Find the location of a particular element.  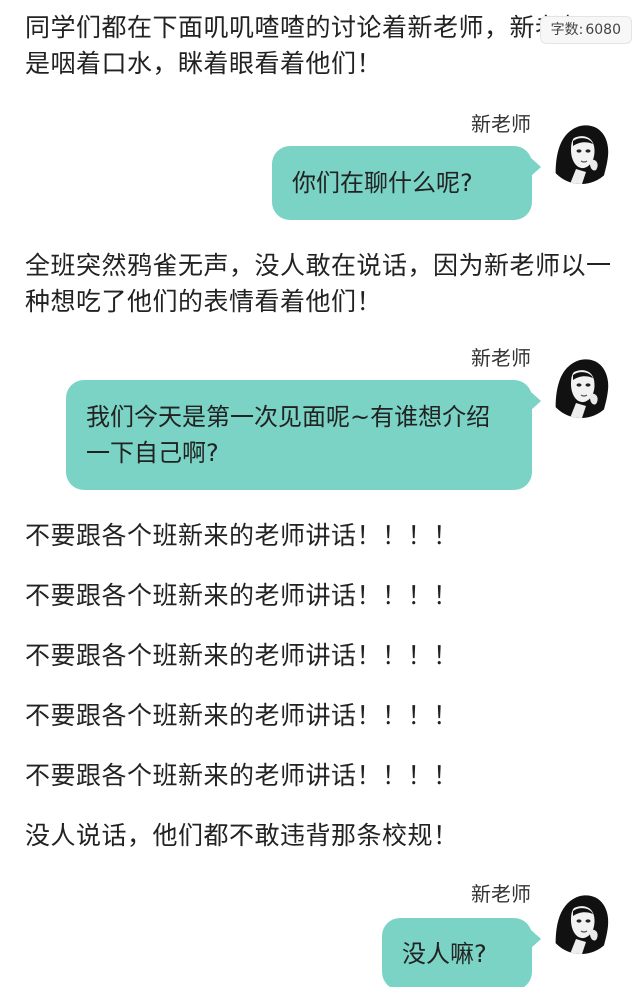

message-bubble: 我们今天是第一次见面呢~有谁想介绍一下自己啊? is located at coordinates (303, 435).